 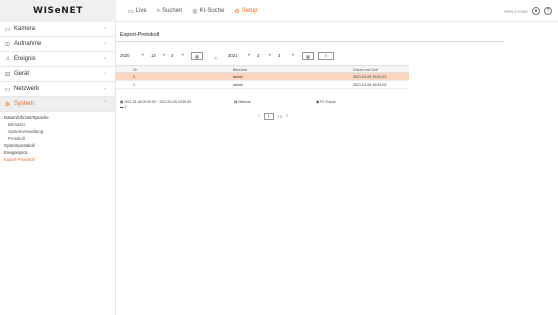 I want to click on column-header-user: Benutzer, so click(x=240, y=70).